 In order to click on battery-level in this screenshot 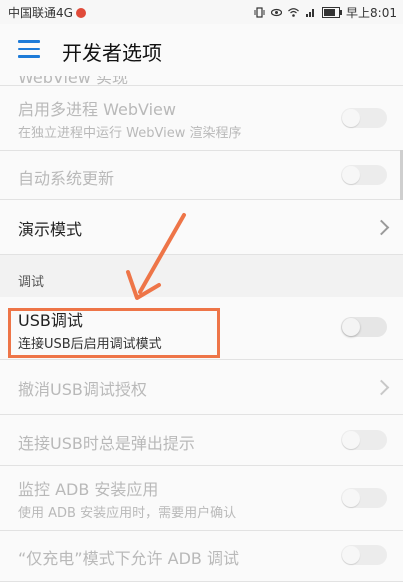, I will do `click(330, 12)`.